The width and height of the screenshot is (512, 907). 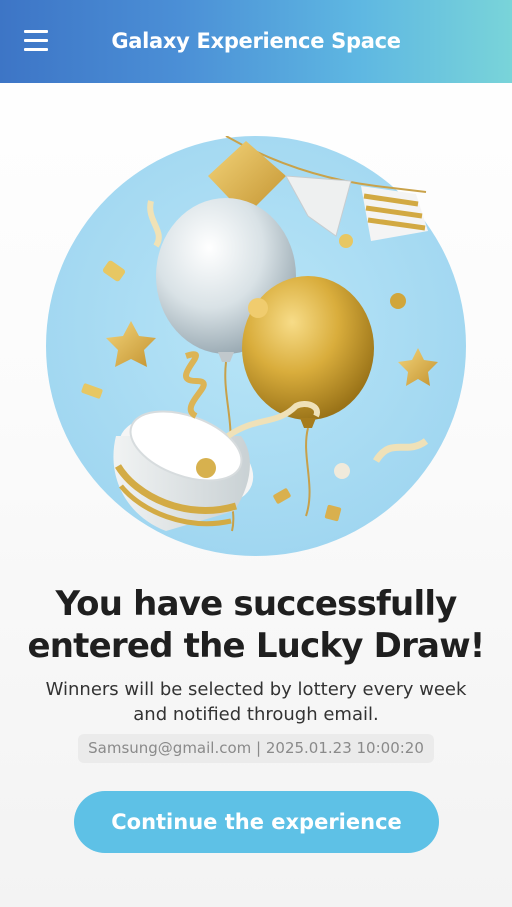 I want to click on app-header: Galaxy Experience Space, so click(x=256, y=41).